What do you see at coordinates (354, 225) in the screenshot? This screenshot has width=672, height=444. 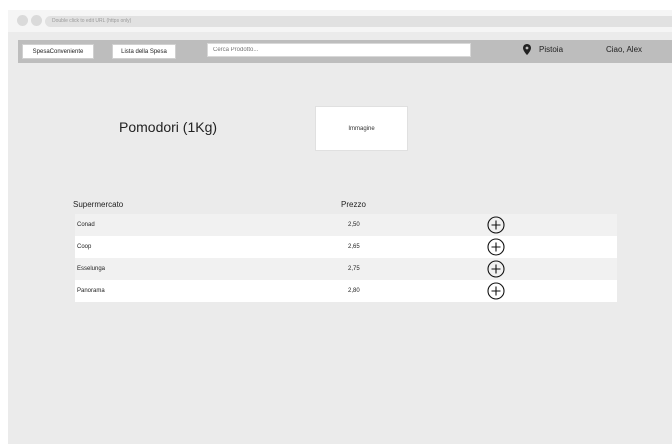 I see `price-value: 2,50` at bounding box center [354, 225].